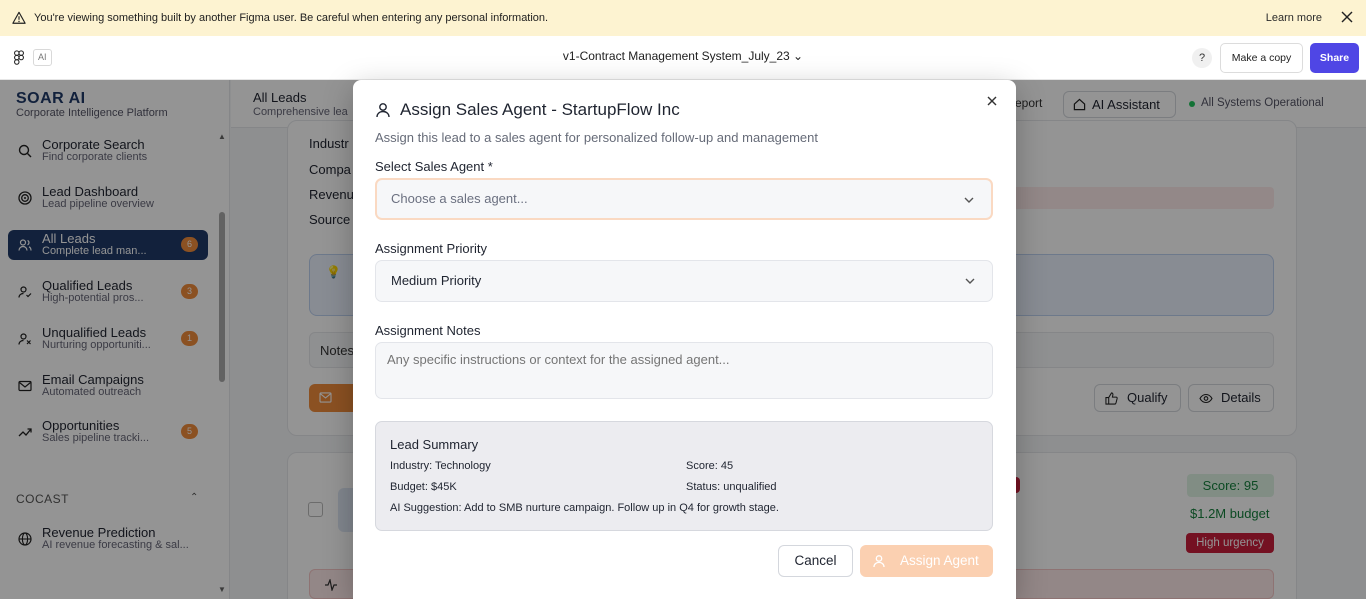 The width and height of the screenshot is (1366, 599). What do you see at coordinates (731, 487) in the screenshot?
I see `summary-status: Status: unqualified` at bounding box center [731, 487].